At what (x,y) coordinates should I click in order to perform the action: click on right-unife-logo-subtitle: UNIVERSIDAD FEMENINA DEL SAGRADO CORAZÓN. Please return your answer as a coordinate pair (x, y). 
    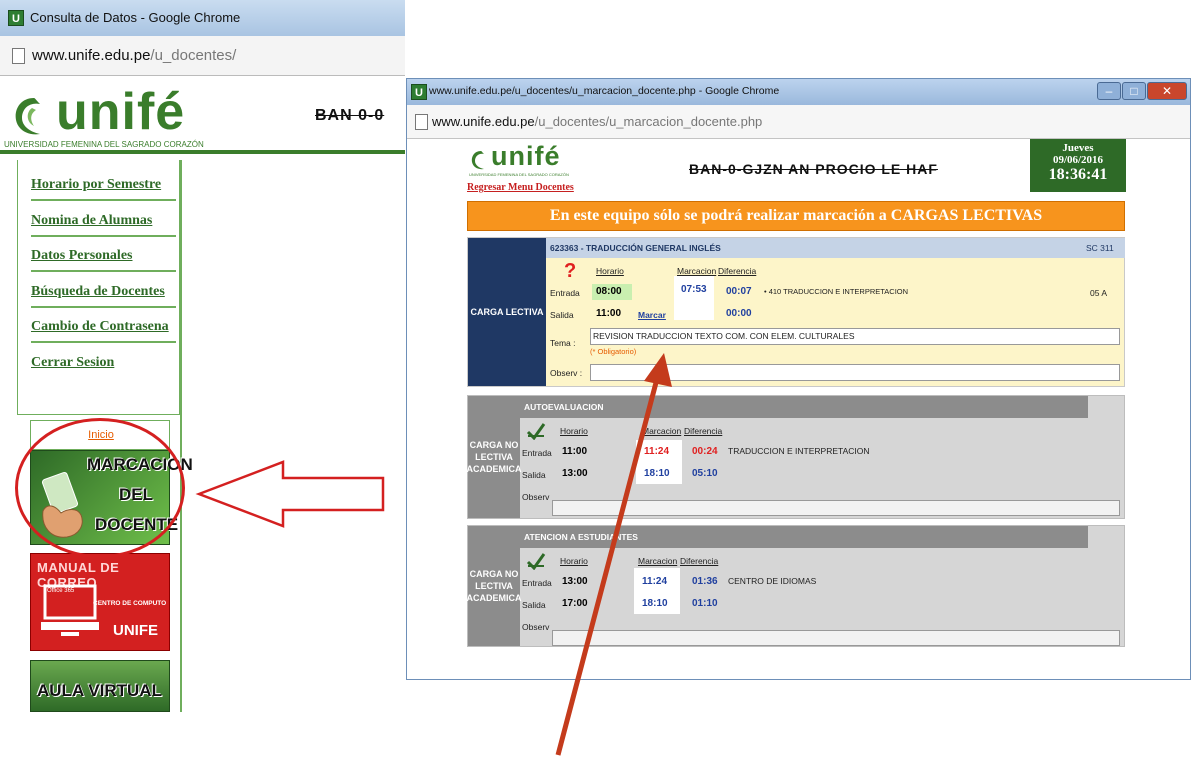
    Looking at the image, I should click on (519, 174).